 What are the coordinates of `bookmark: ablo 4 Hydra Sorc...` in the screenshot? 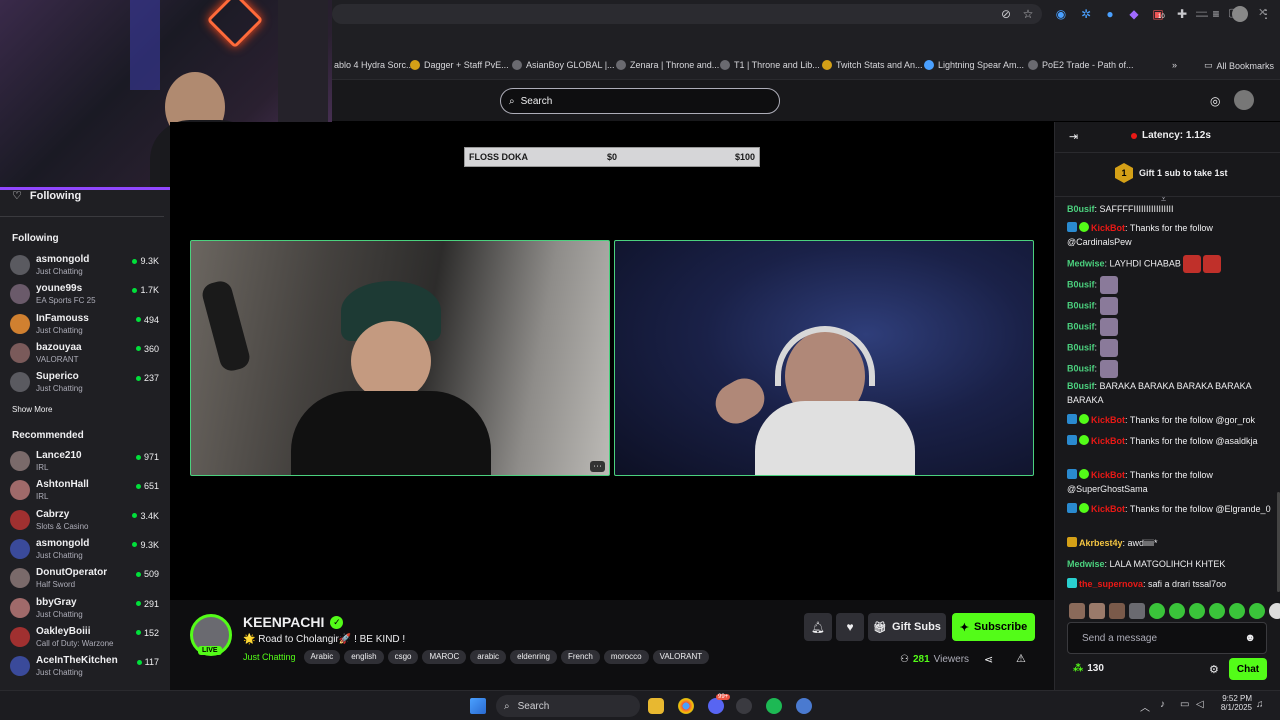 It's located at (374, 65).